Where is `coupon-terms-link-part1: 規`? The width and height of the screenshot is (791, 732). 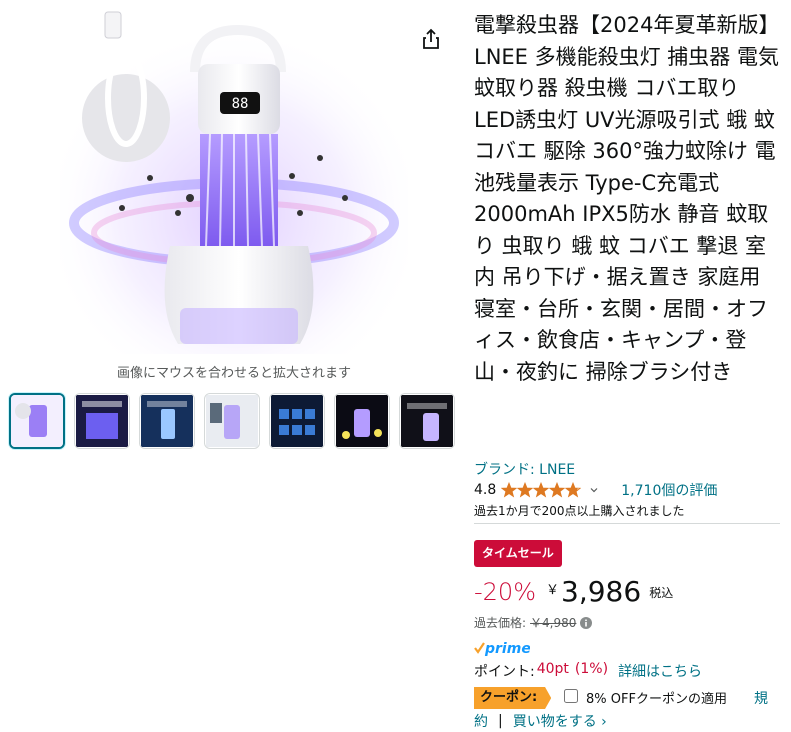
coupon-terms-link-part1: 規 is located at coordinates (761, 698).